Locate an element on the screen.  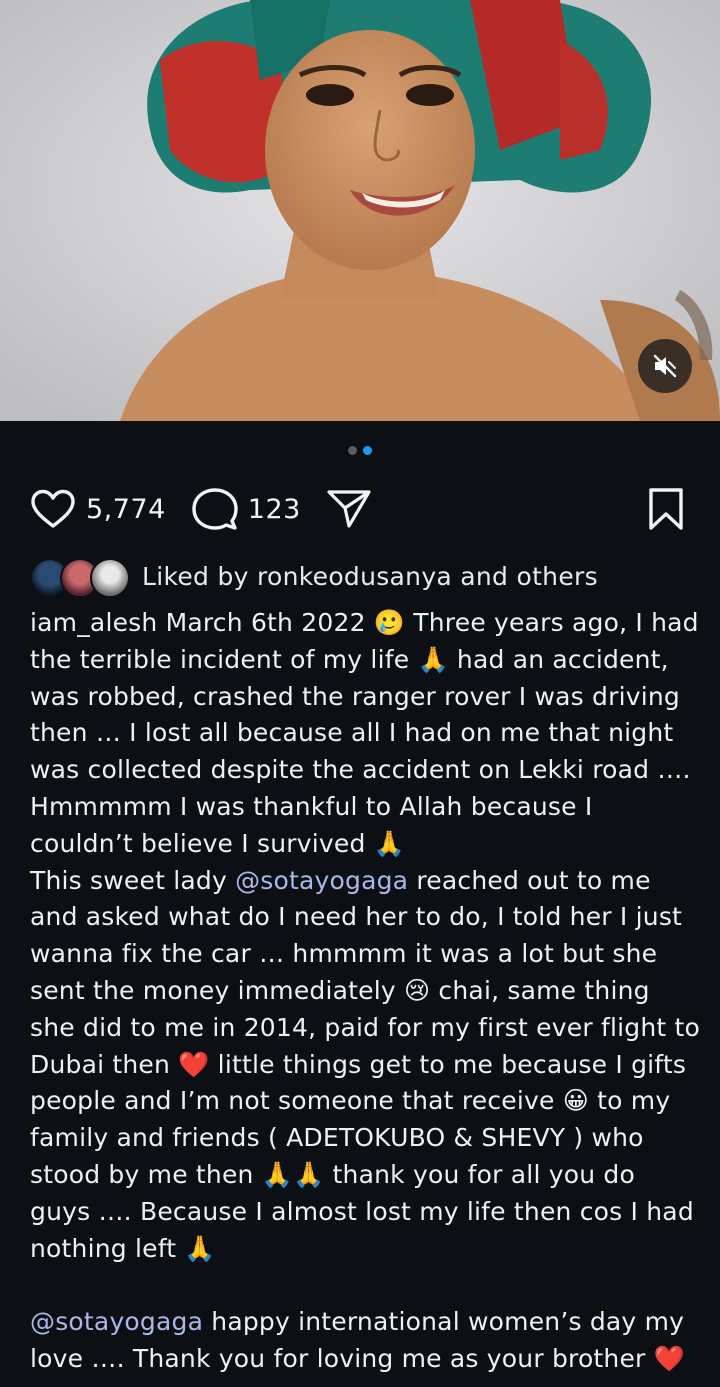
caption-text: This sweet lady is located at coordinates (133, 880).